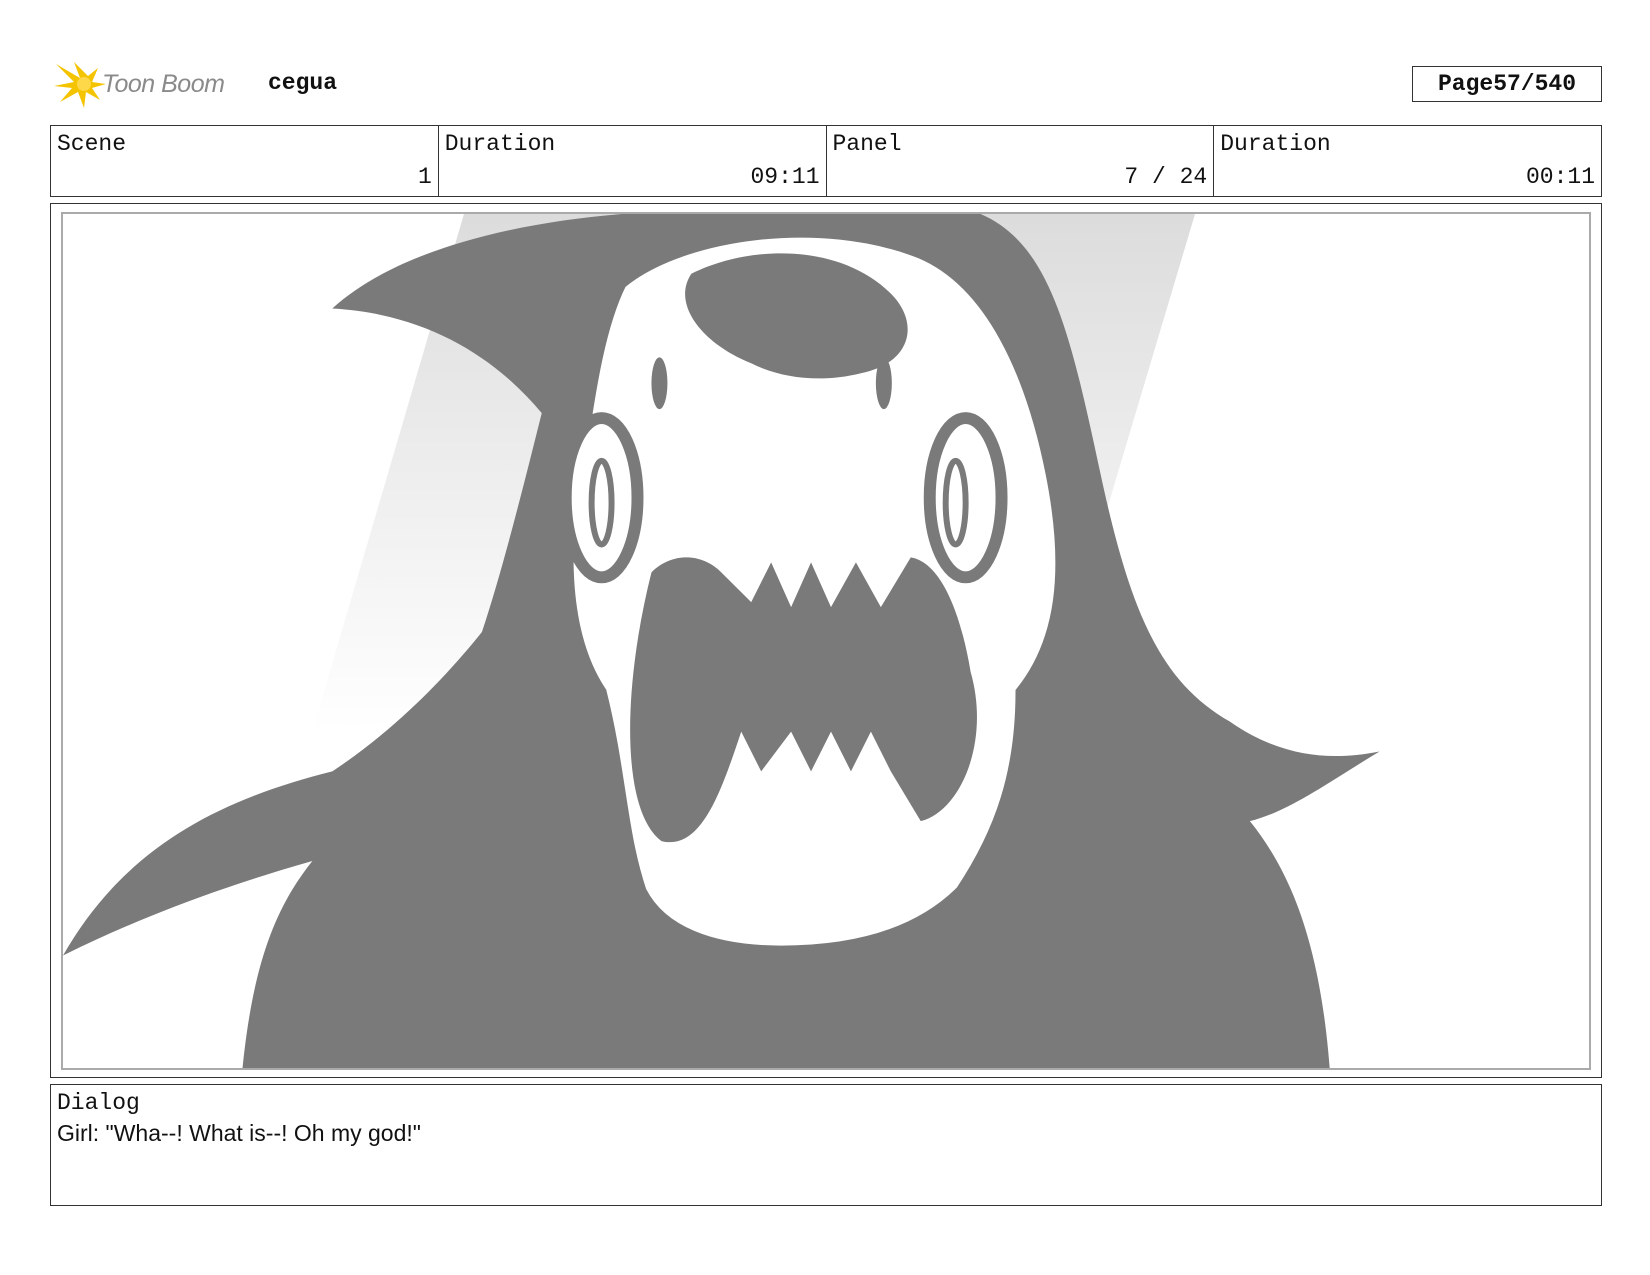  What do you see at coordinates (1535, 84) in the screenshot?
I see `page-number: 57/540` at bounding box center [1535, 84].